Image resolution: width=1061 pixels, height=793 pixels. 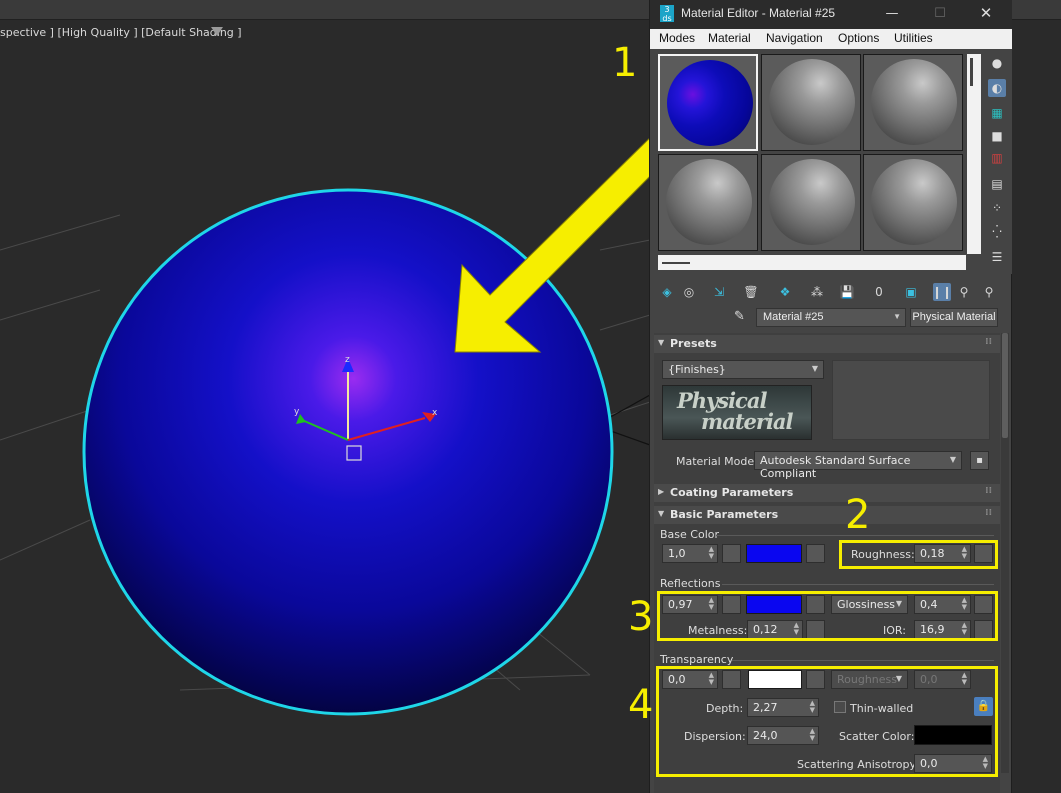 I want to click on preset-preview, so click(x=911, y=400).